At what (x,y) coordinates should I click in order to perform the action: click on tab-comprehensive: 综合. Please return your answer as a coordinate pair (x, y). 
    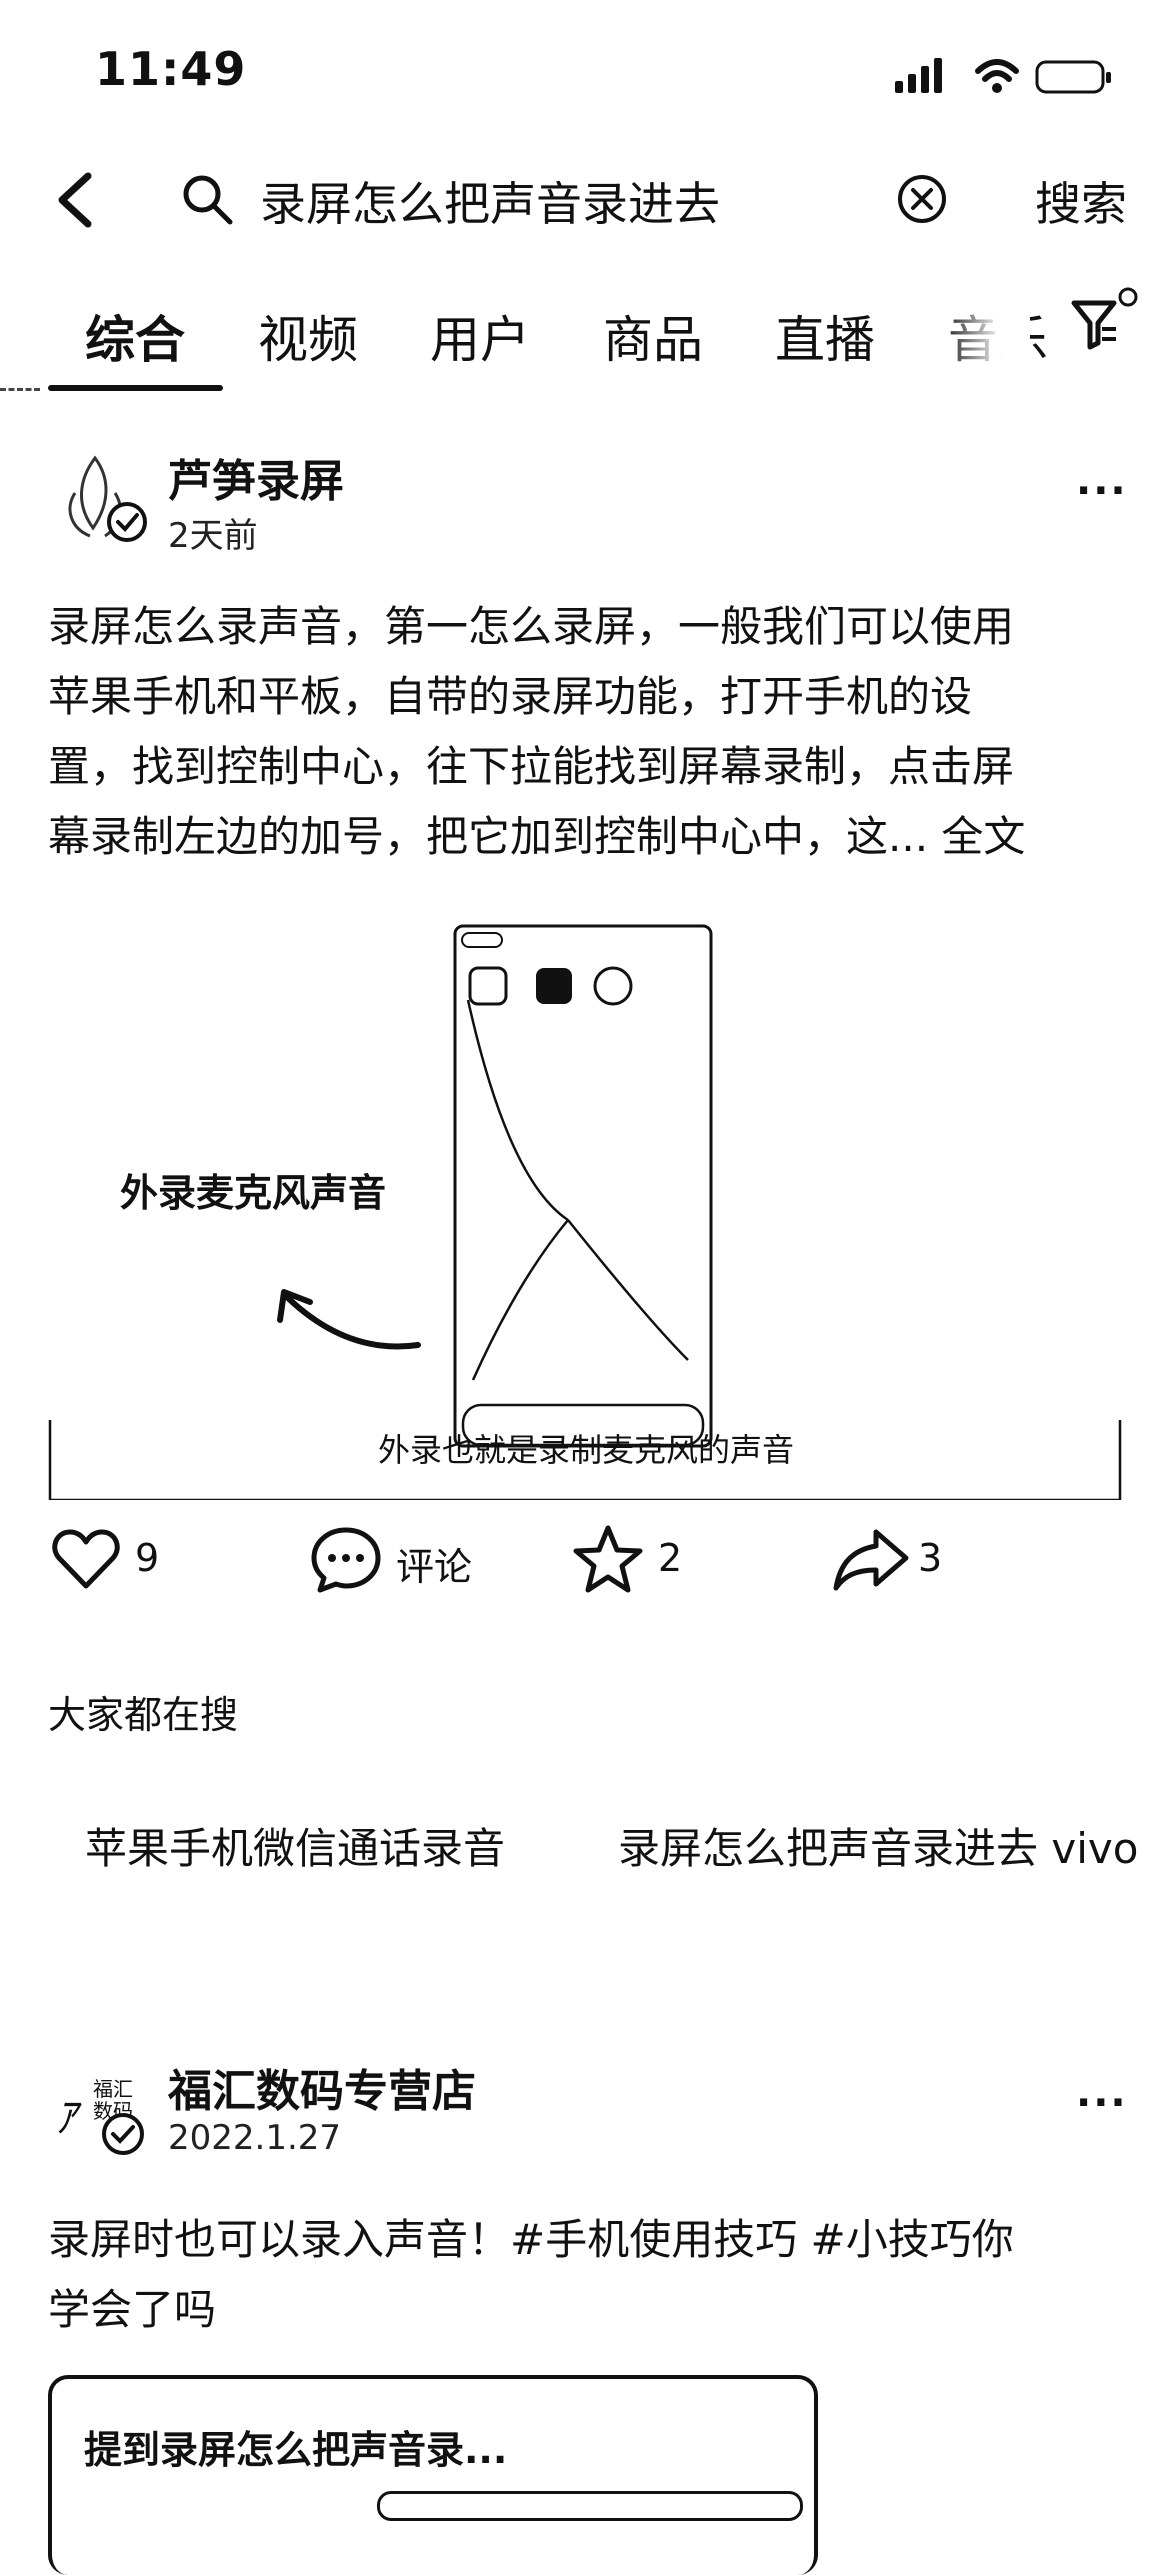
    Looking at the image, I should click on (135, 336).